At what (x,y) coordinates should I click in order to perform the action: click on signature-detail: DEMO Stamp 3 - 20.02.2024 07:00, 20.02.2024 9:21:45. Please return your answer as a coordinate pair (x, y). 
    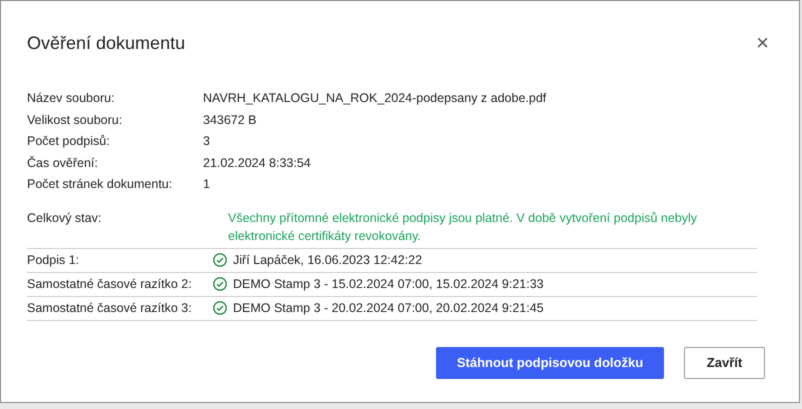
    Looking at the image, I should click on (389, 308).